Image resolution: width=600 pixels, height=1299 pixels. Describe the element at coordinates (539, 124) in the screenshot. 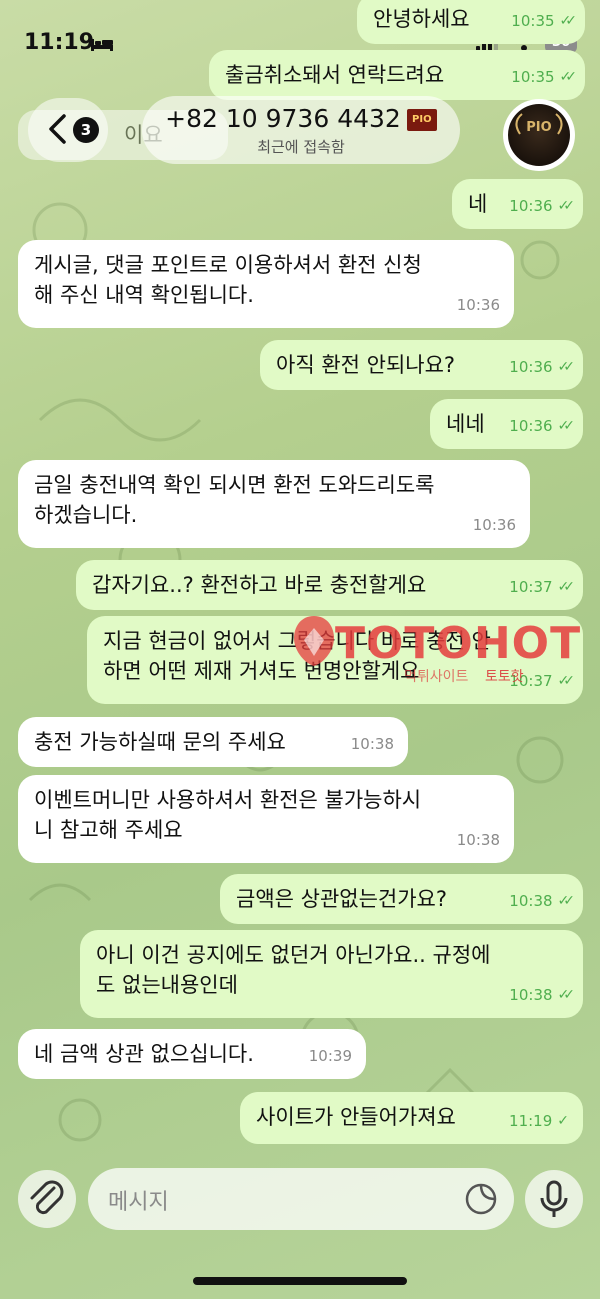

I see `laurel-icon` at that location.